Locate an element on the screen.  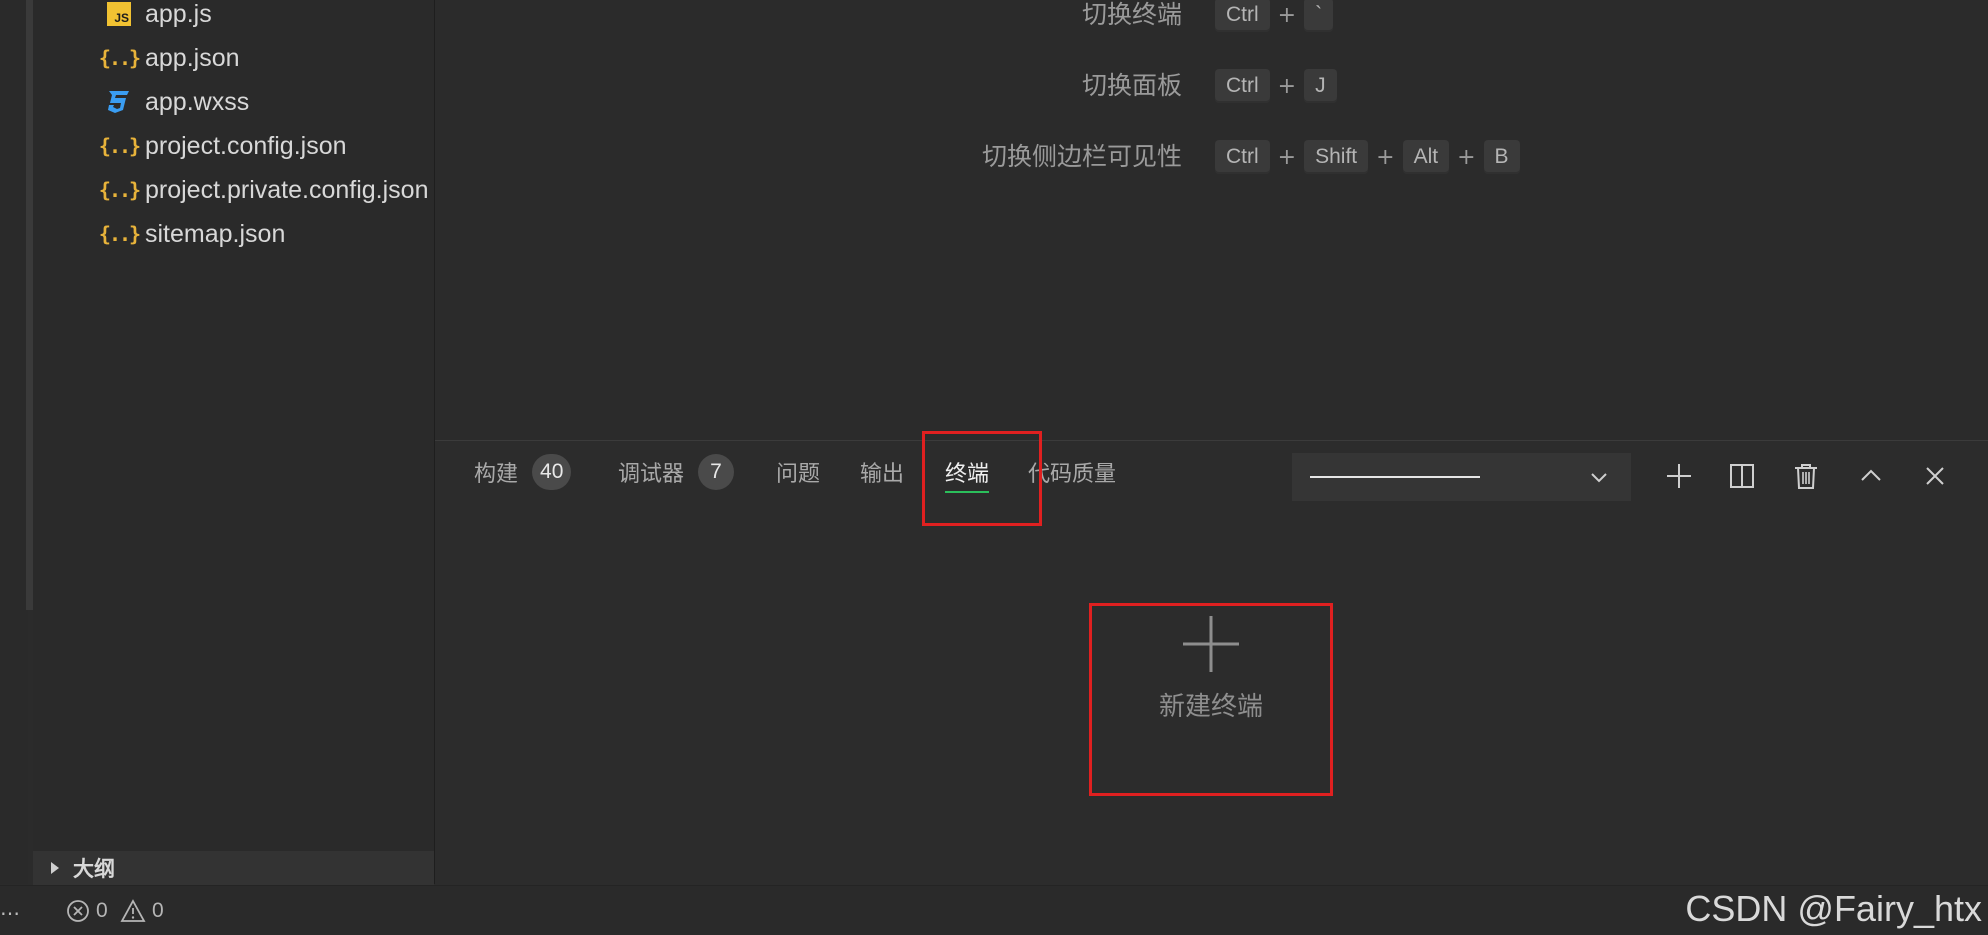
key-cap: Shift is located at coordinates (1336, 157).